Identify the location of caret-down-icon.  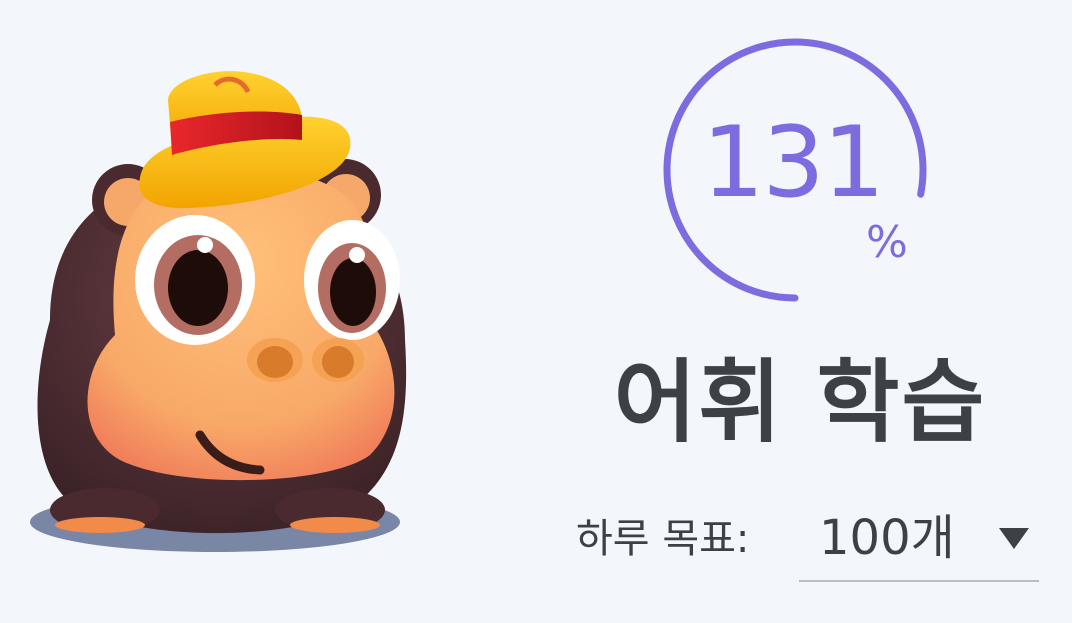
(1014, 538).